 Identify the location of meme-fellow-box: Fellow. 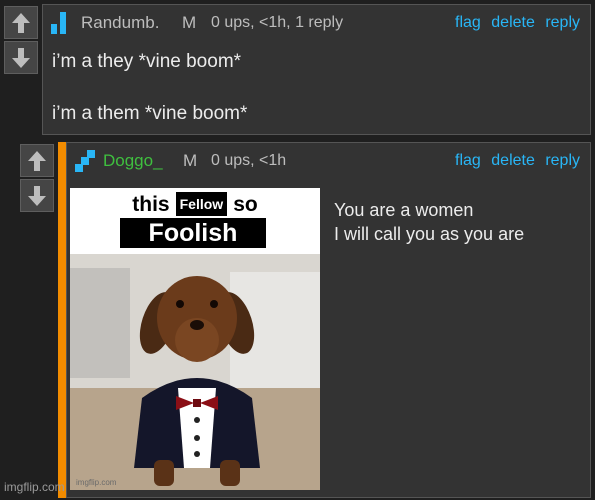
(201, 204).